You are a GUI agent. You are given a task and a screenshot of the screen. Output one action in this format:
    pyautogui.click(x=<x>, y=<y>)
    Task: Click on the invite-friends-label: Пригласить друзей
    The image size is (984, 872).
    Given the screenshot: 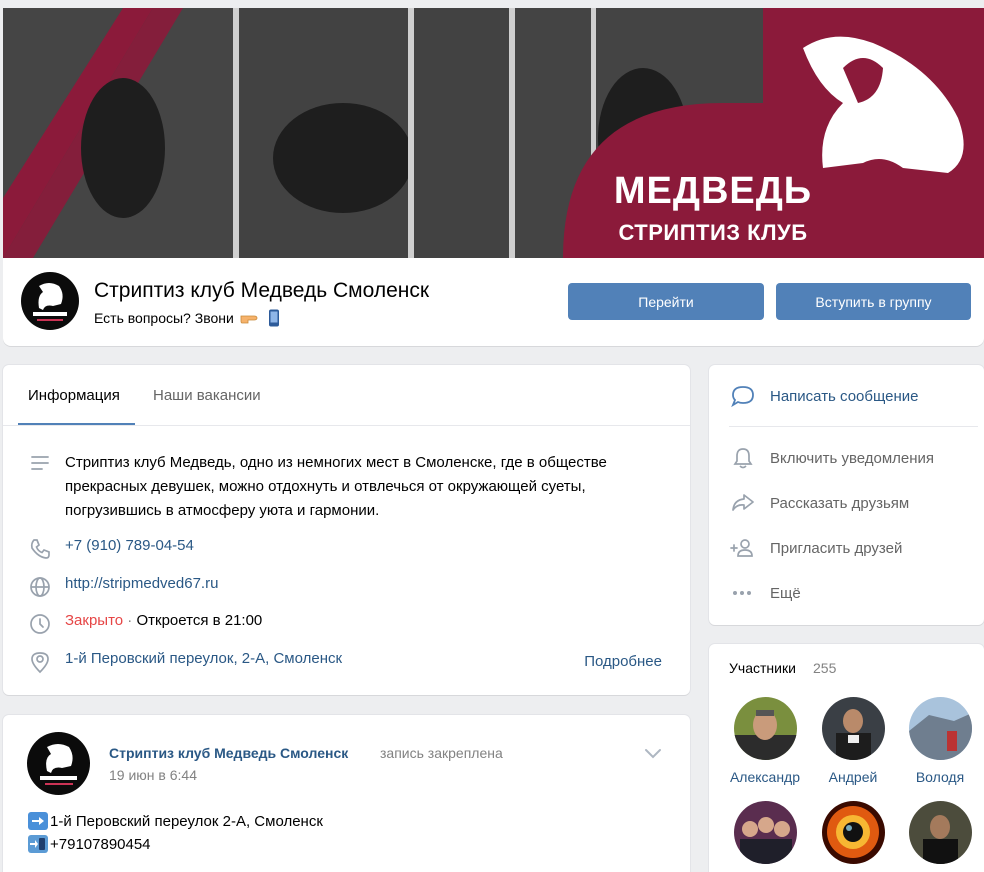 What is the action you would take?
    pyautogui.click(x=836, y=548)
    